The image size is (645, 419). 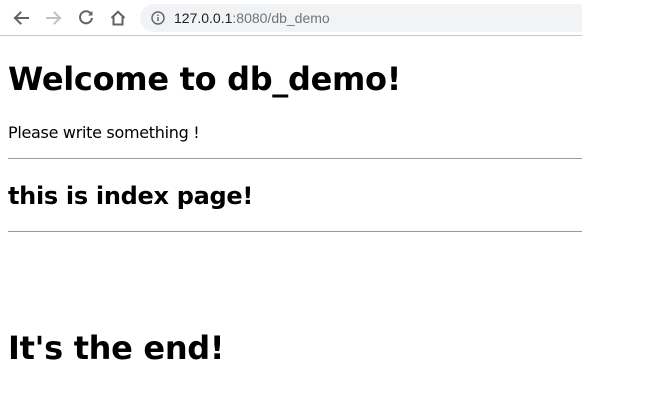 I want to click on address-bar: 127.0.0.1:8080/db_demo, so click(x=361, y=18).